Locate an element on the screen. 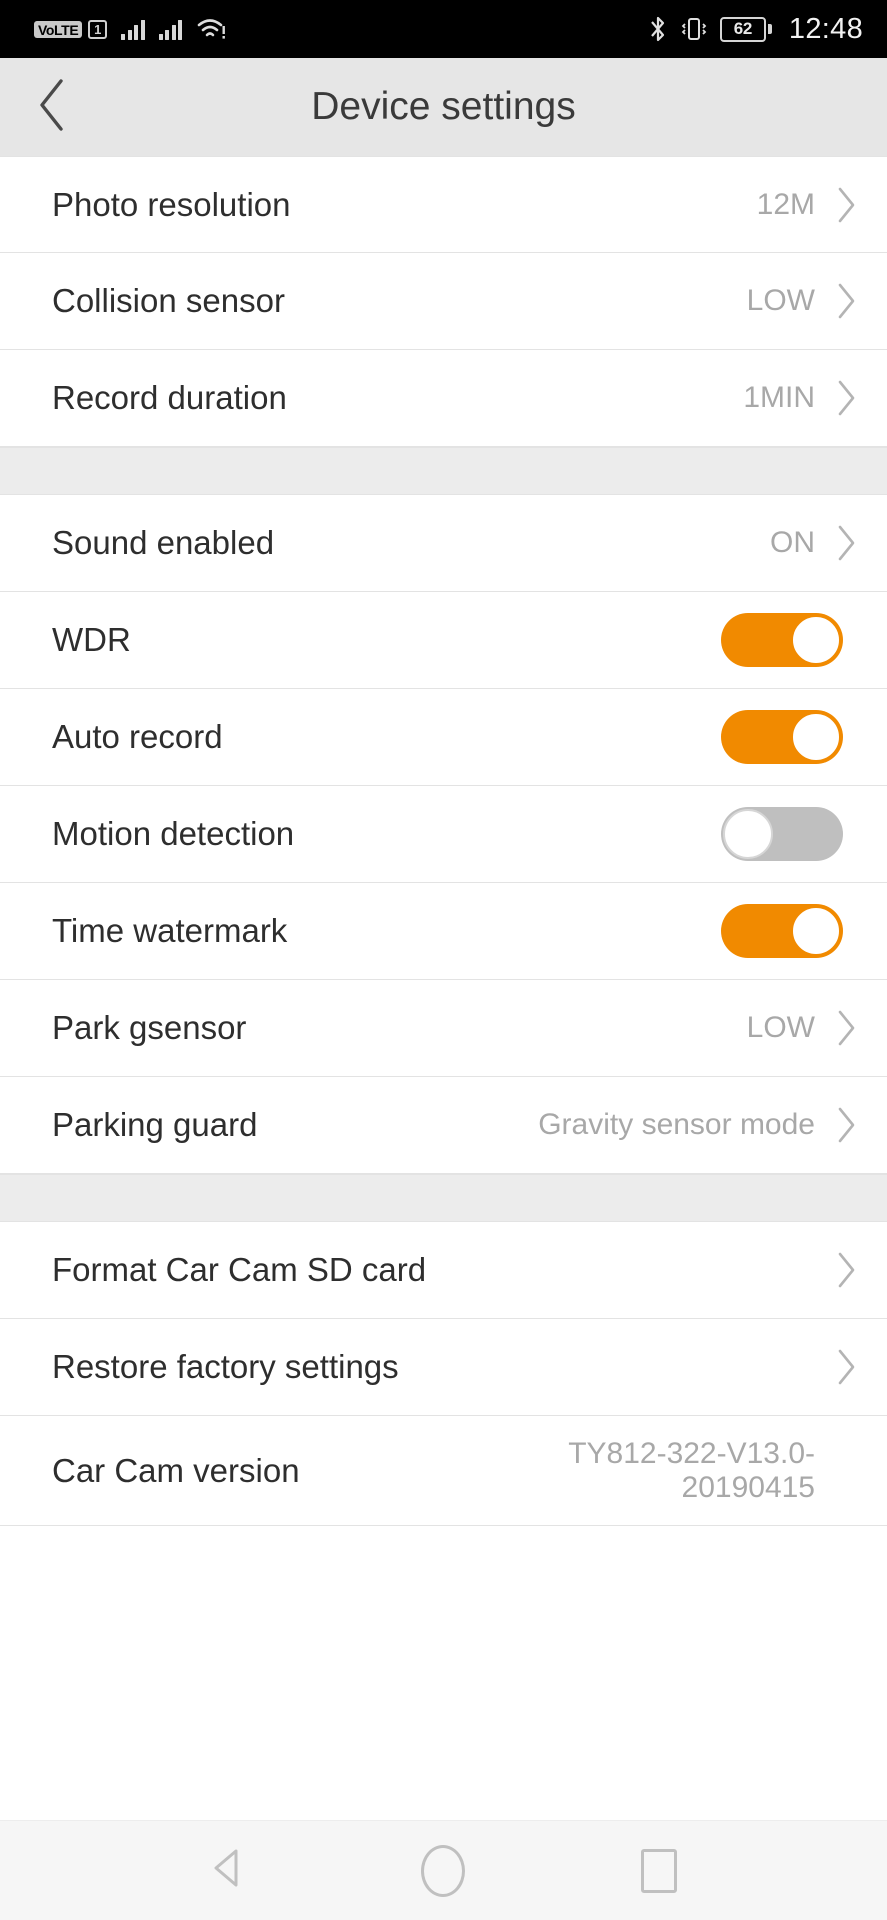  nav-recents-button is located at coordinates (659, 1871).